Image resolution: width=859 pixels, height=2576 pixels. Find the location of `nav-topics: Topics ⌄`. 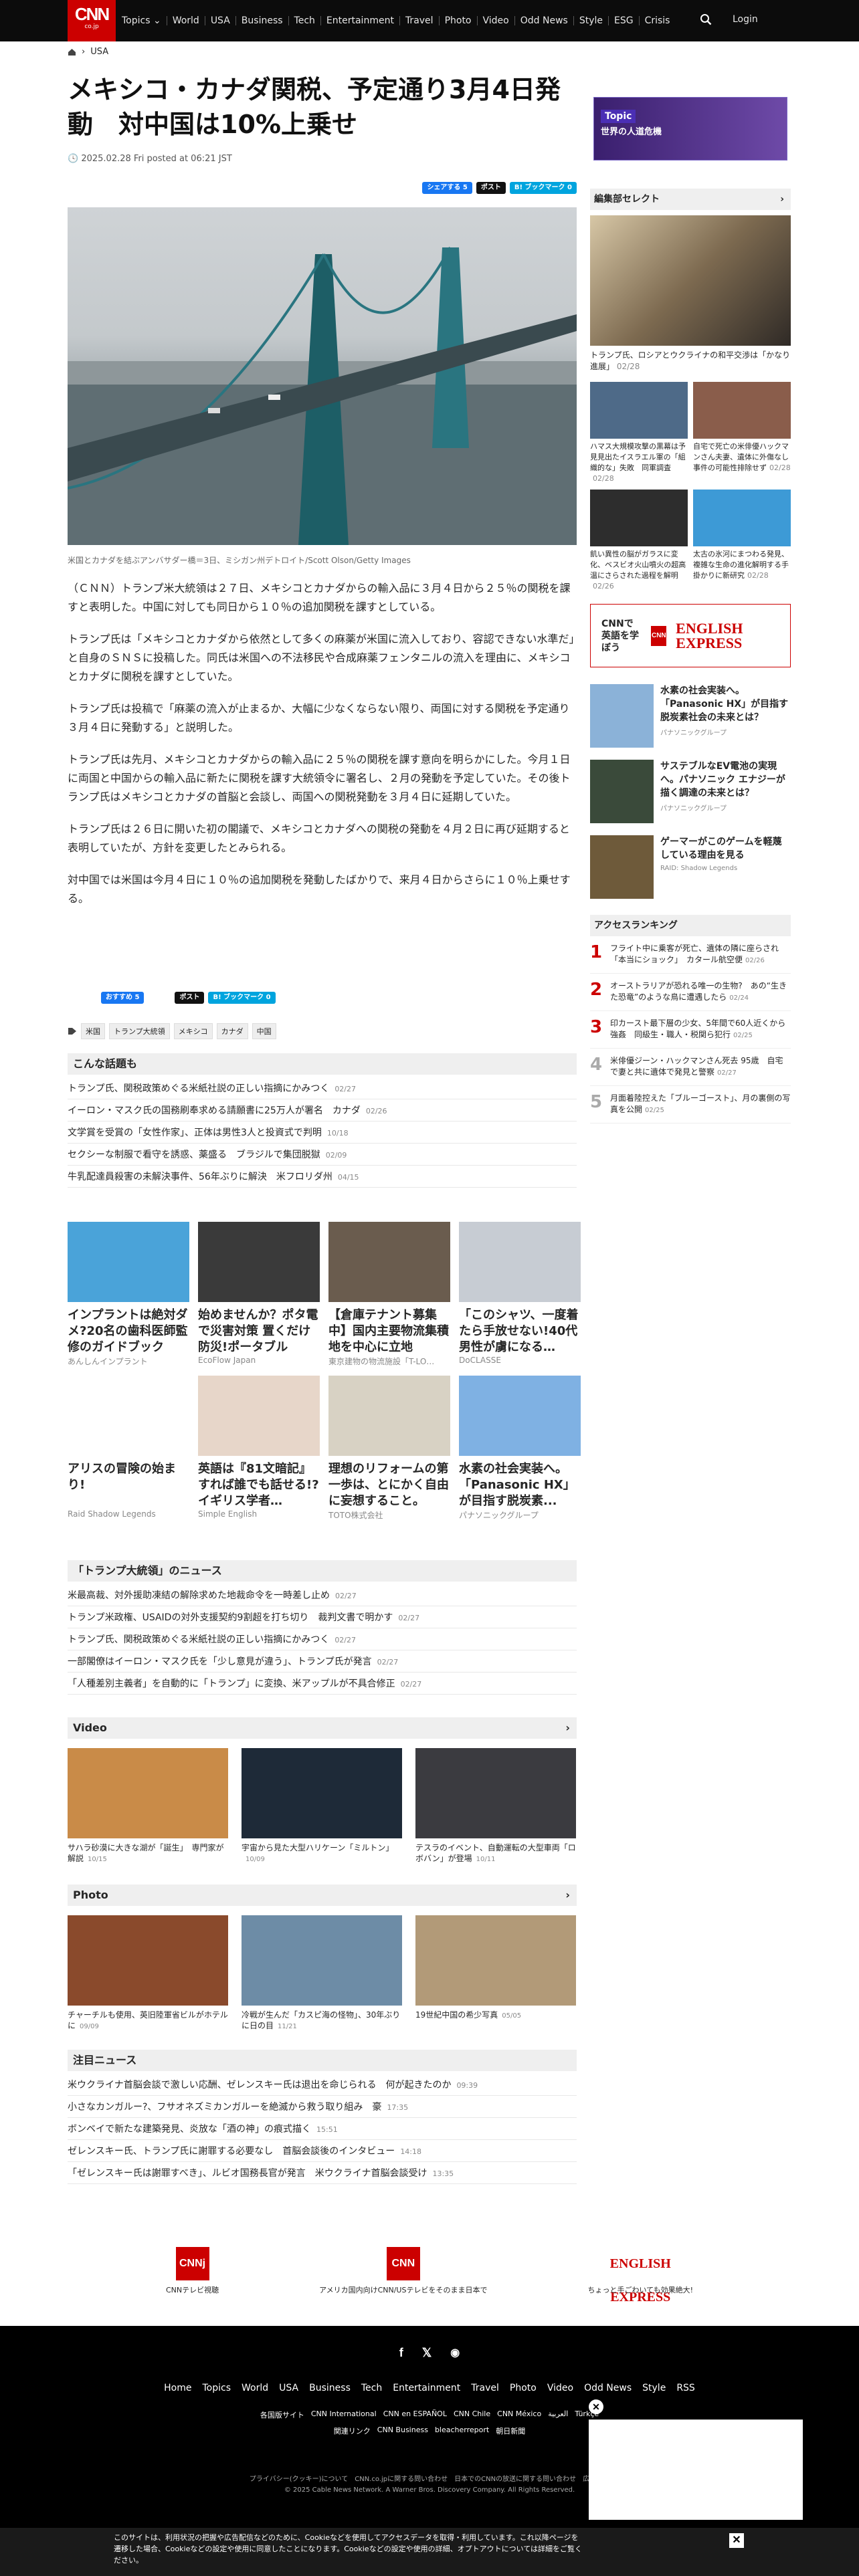

nav-topics: Topics ⌄ is located at coordinates (141, 20).